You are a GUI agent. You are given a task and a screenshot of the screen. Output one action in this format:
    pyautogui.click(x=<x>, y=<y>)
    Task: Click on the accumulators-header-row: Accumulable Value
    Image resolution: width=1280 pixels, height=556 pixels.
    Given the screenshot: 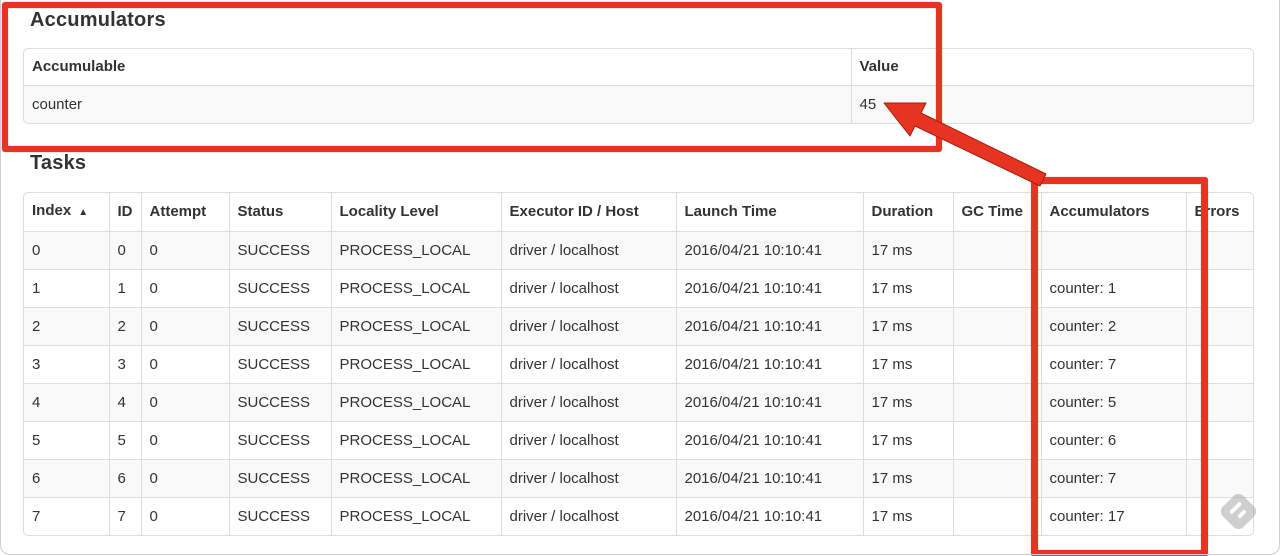 What is the action you would take?
    pyautogui.click(x=638, y=67)
    